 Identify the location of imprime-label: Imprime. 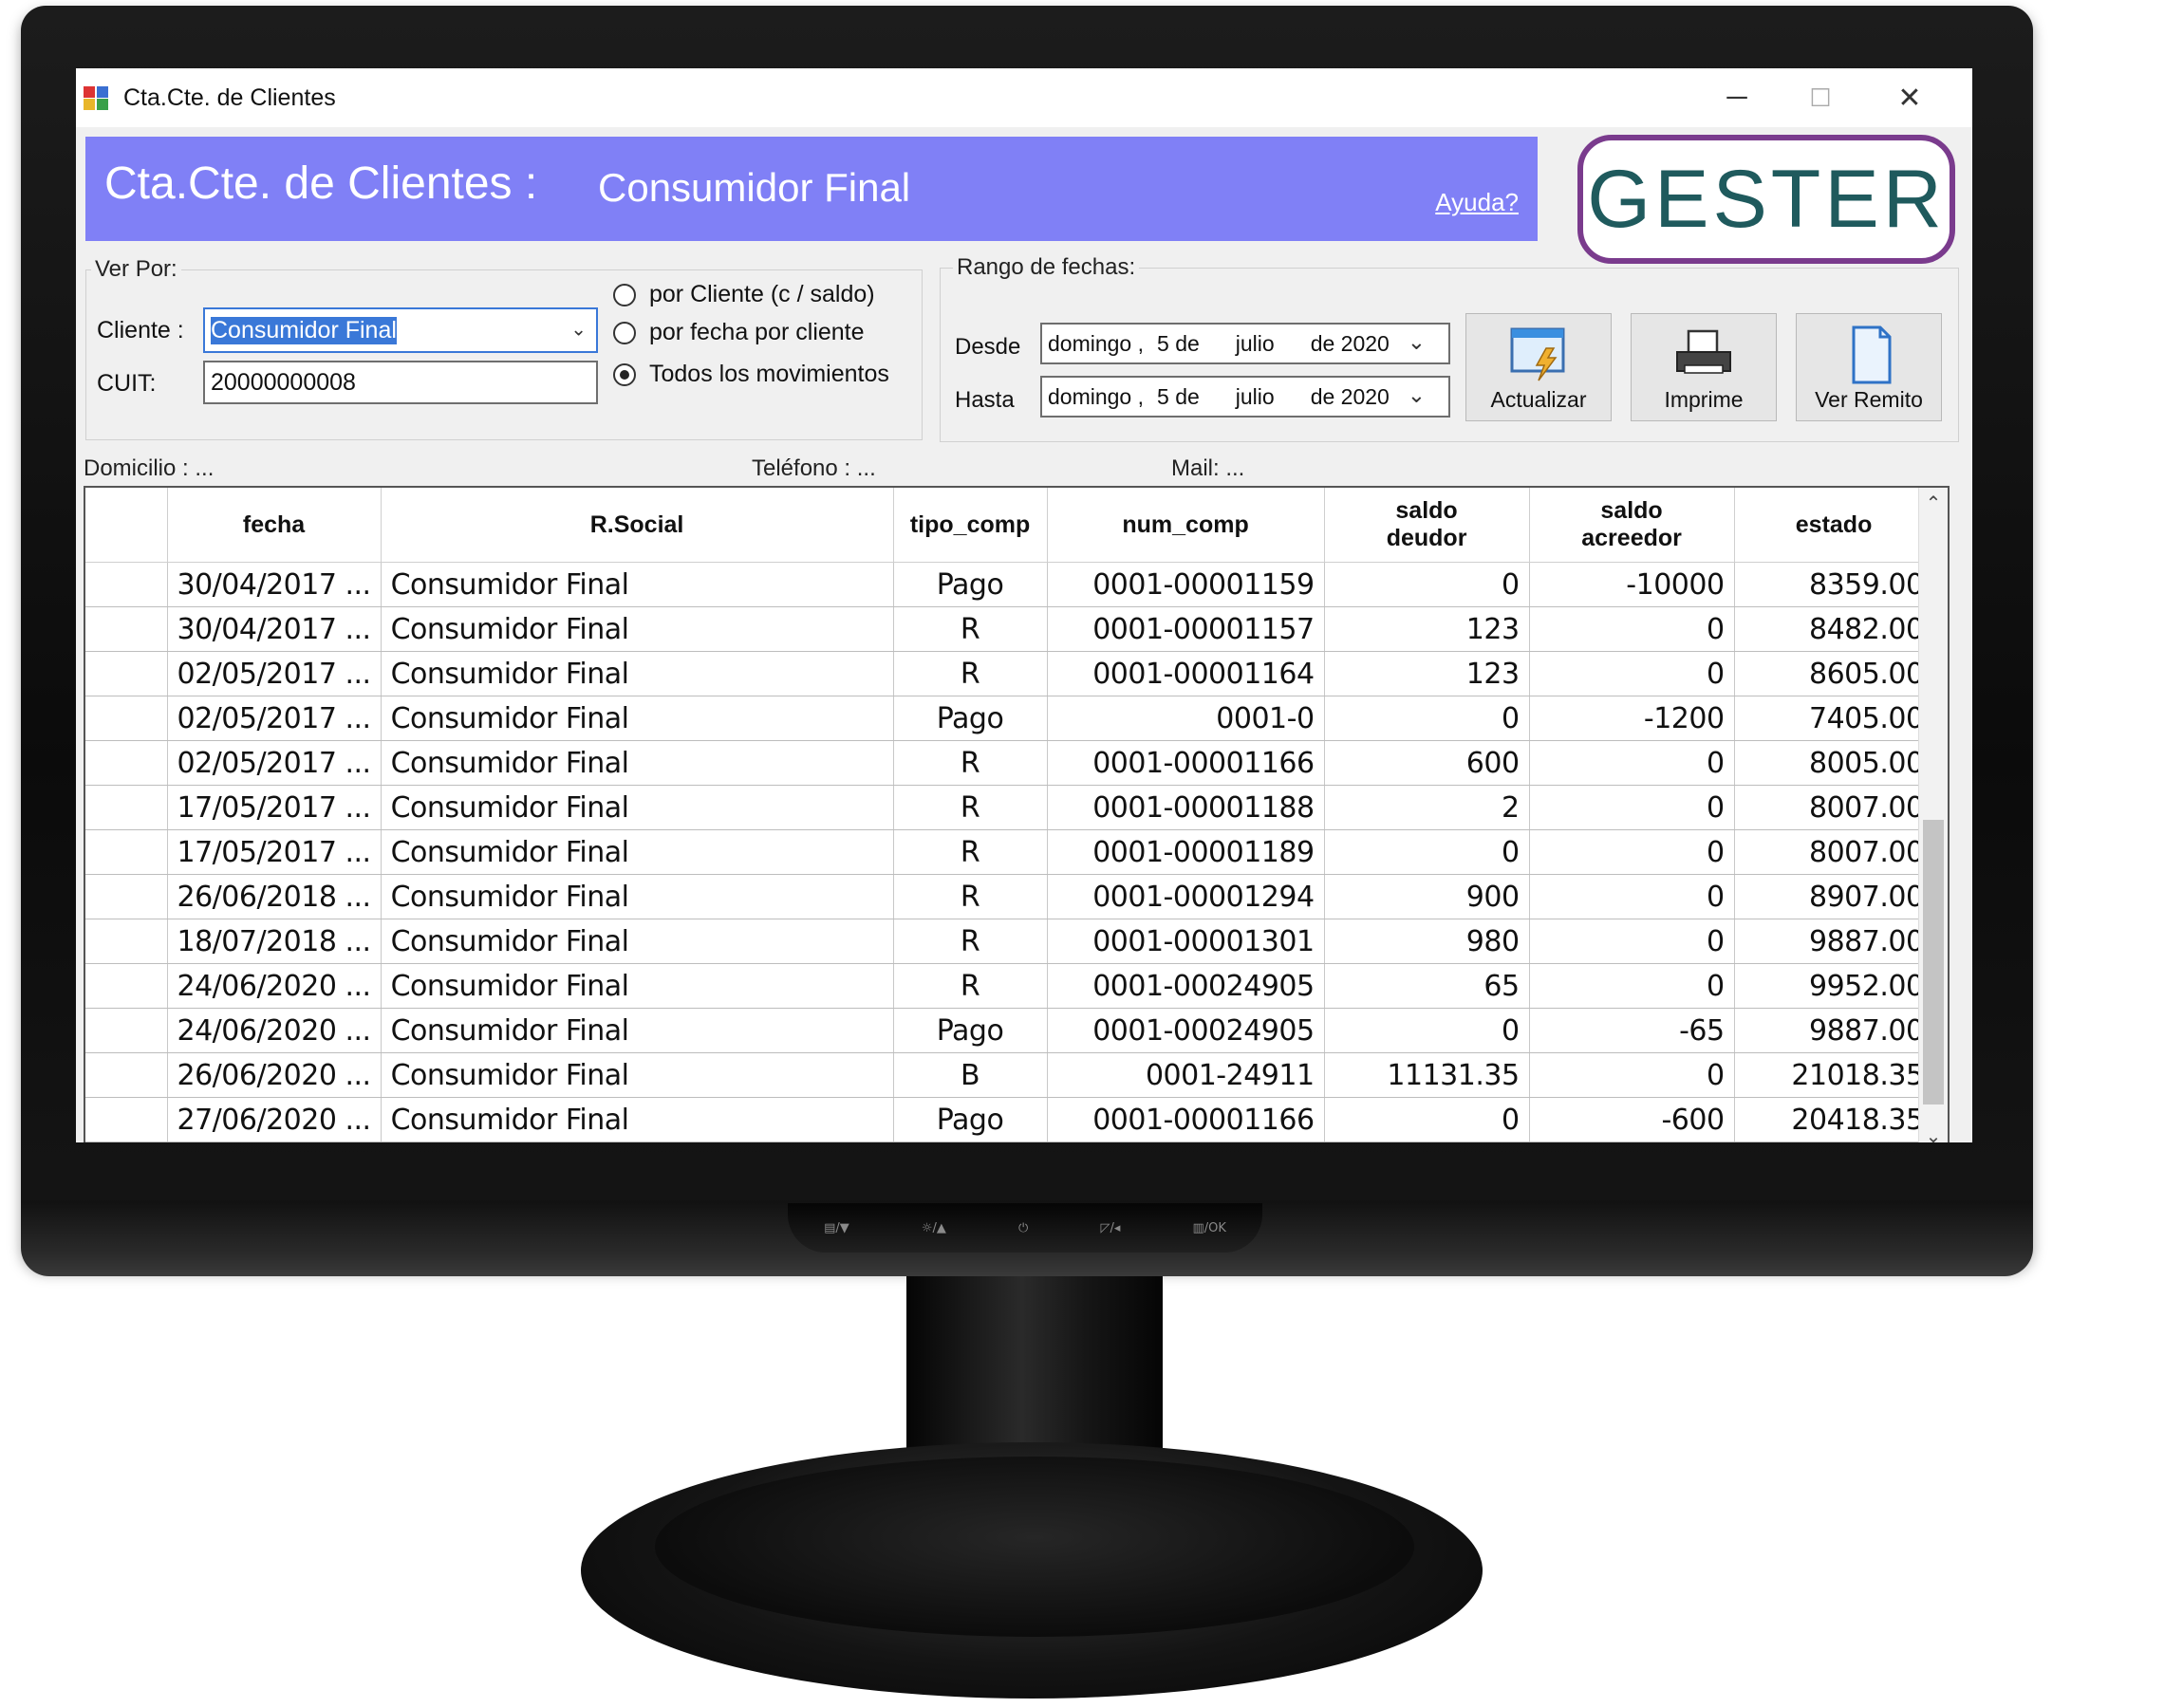
(1704, 400).